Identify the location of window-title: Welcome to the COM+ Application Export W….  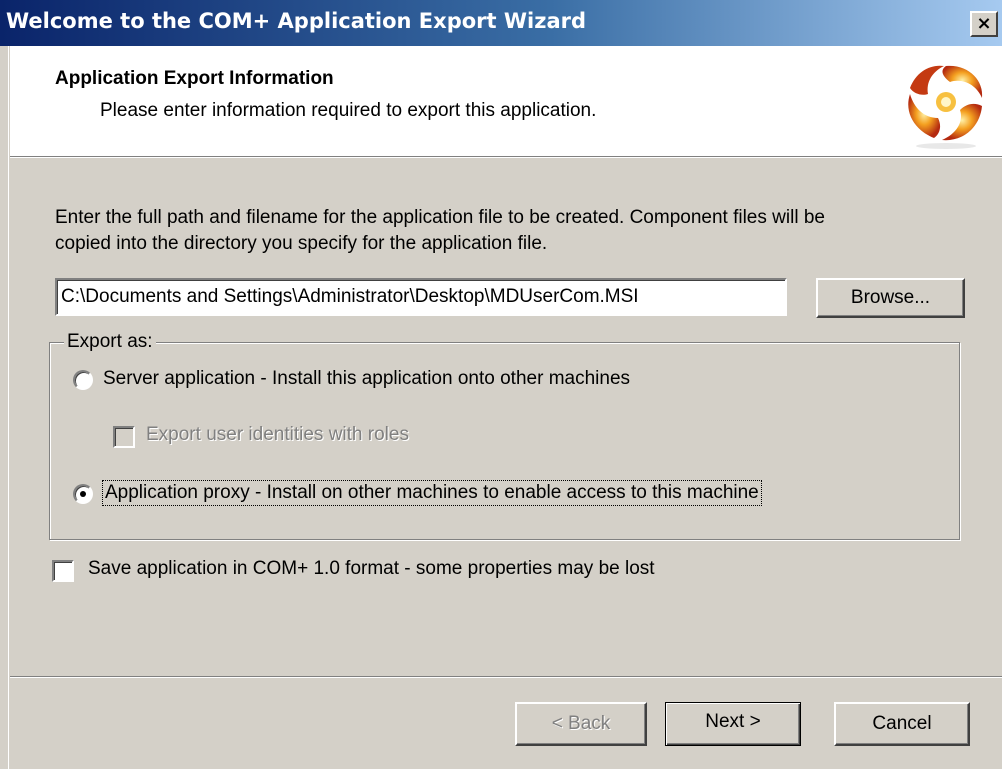
(296, 21).